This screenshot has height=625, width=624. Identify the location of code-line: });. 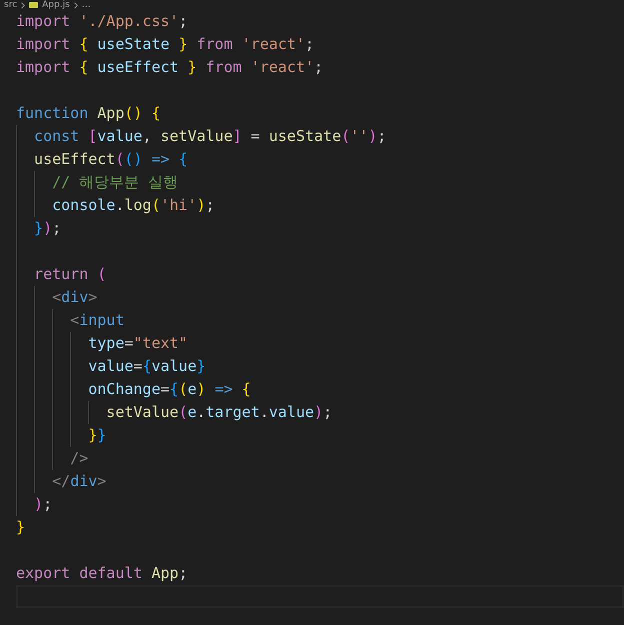
(47, 228).